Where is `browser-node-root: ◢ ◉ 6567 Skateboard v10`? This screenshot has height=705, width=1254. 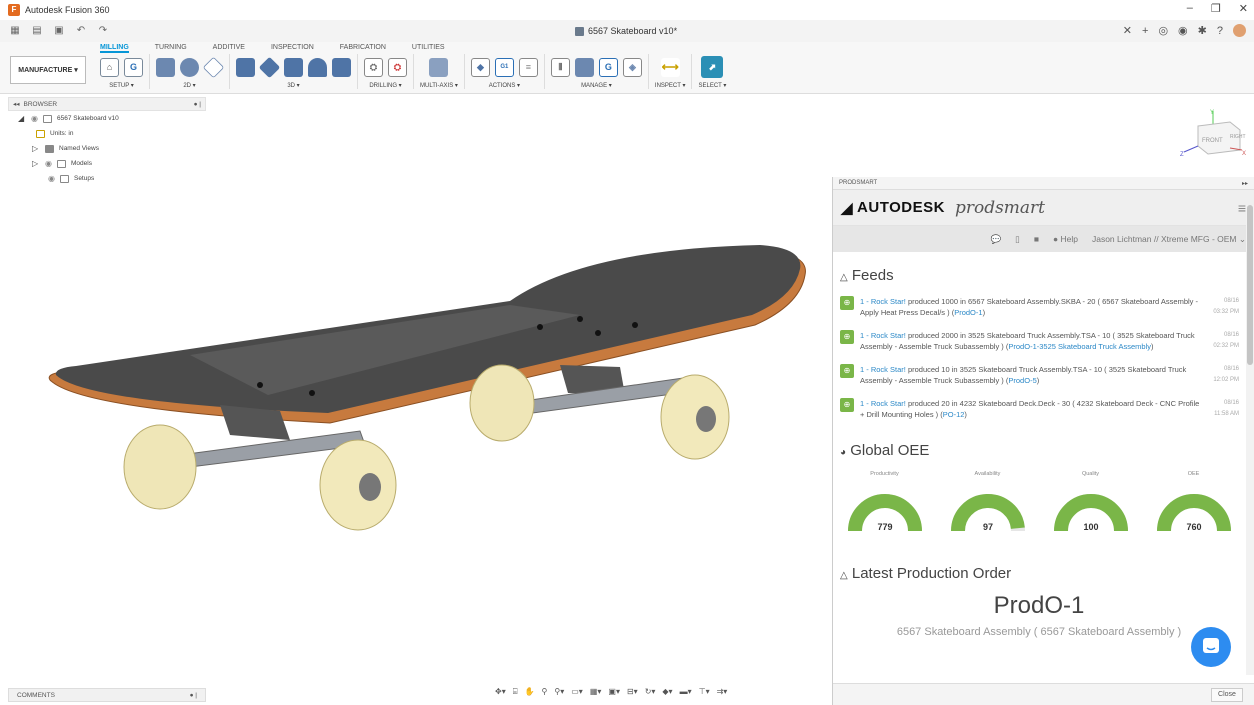 browser-node-root: ◢ ◉ 6567 Skateboard v10 is located at coordinates (107, 118).